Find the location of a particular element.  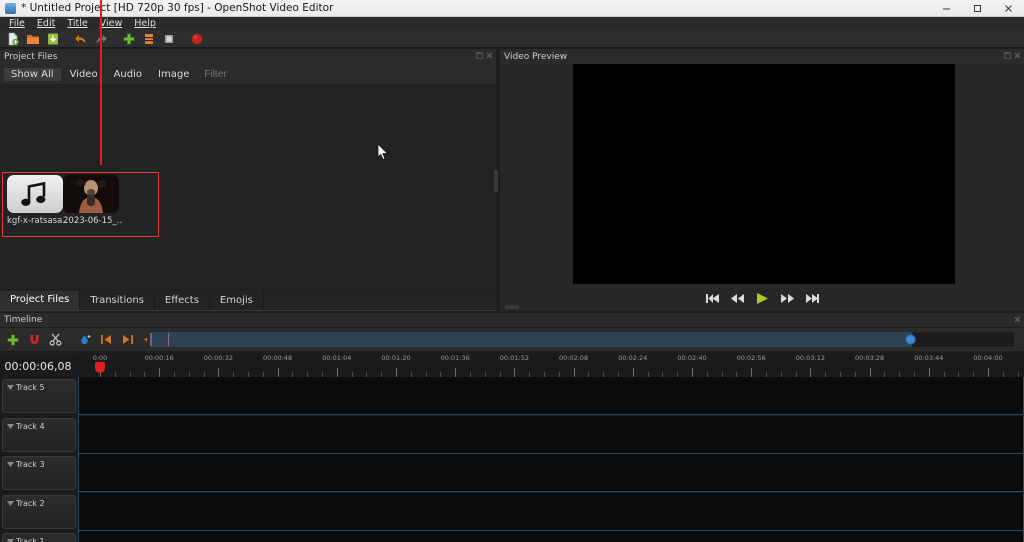

project-files-filter-bar: Show All Video Audio Image is located at coordinates (248, 74).